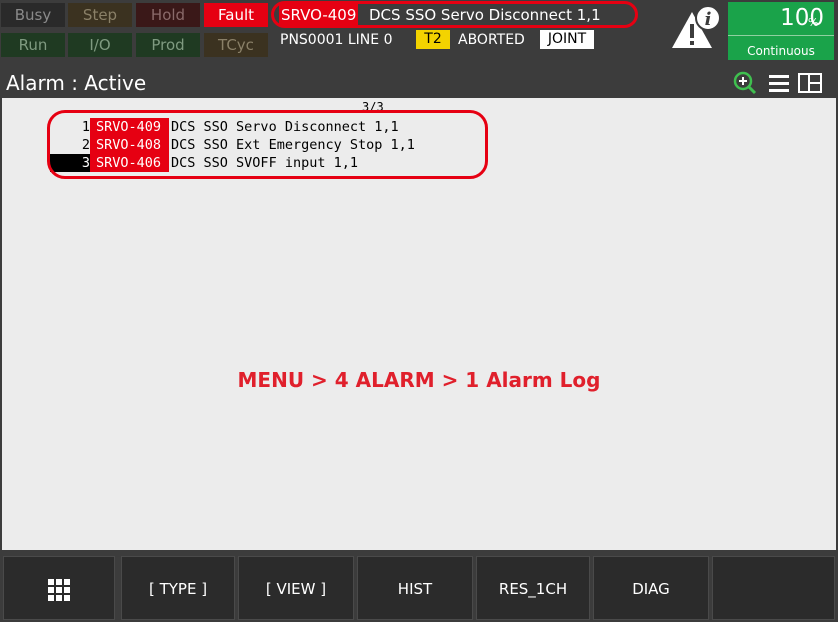 This screenshot has width=838, height=622. What do you see at coordinates (773, 588) in the screenshot?
I see `fkey-empty` at bounding box center [773, 588].